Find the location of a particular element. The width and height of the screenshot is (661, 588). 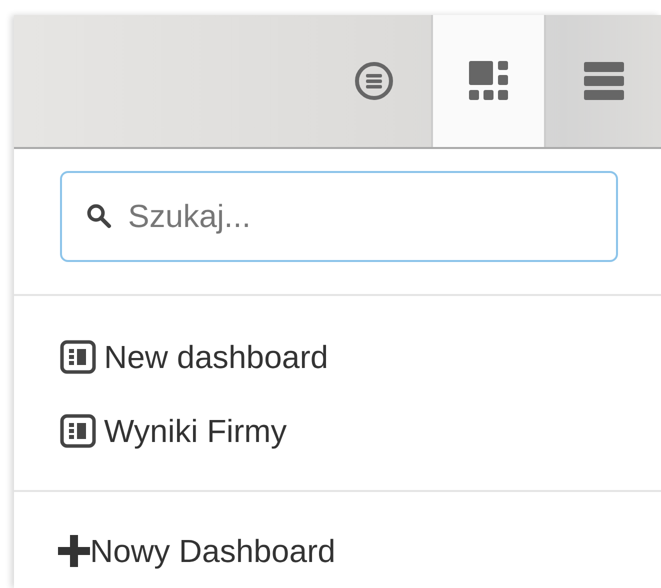

plus-icon is located at coordinates (74, 551).